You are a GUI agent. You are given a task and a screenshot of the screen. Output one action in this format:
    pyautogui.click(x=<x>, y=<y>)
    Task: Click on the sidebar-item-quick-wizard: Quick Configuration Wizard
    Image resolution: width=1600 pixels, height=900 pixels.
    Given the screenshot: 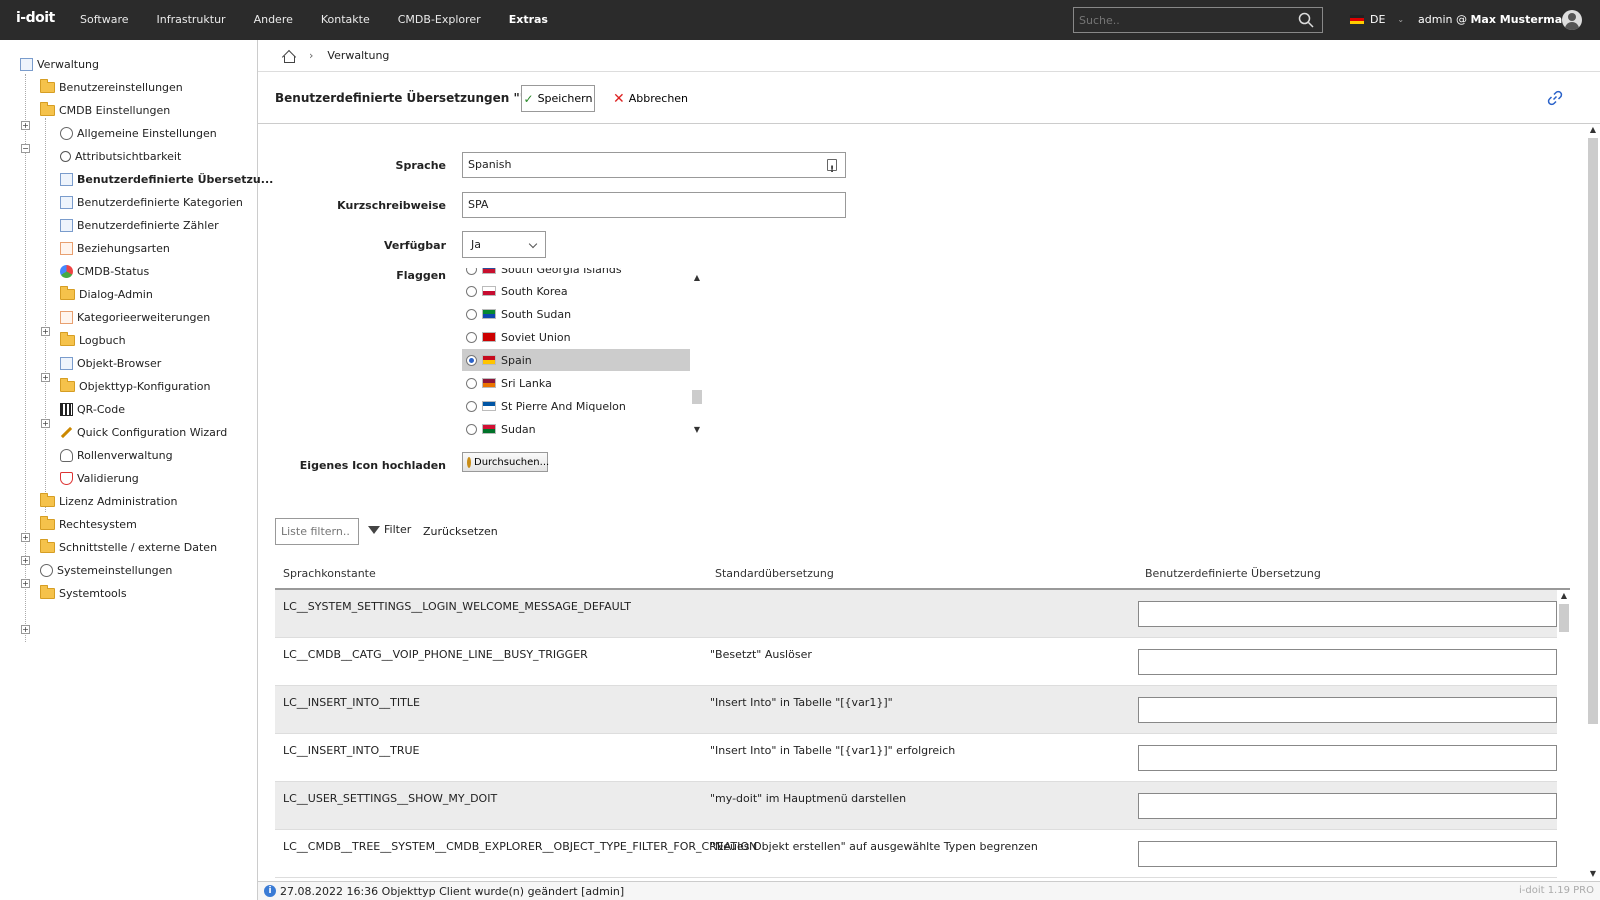 What is the action you would take?
    pyautogui.click(x=143, y=432)
    